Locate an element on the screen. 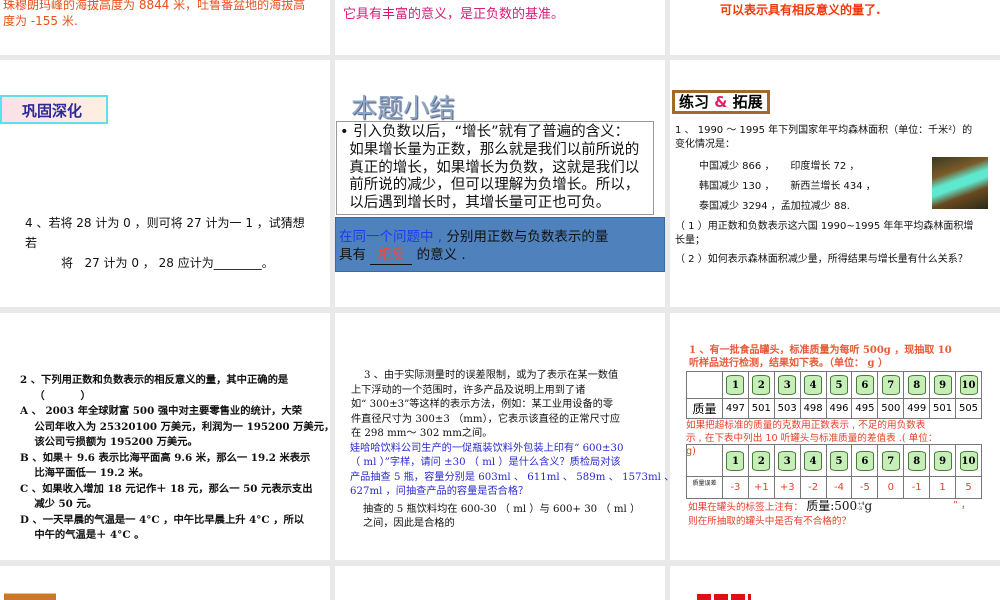 This screenshot has height=600, width=1000. table-cell: 1 is located at coordinates (943, 487).